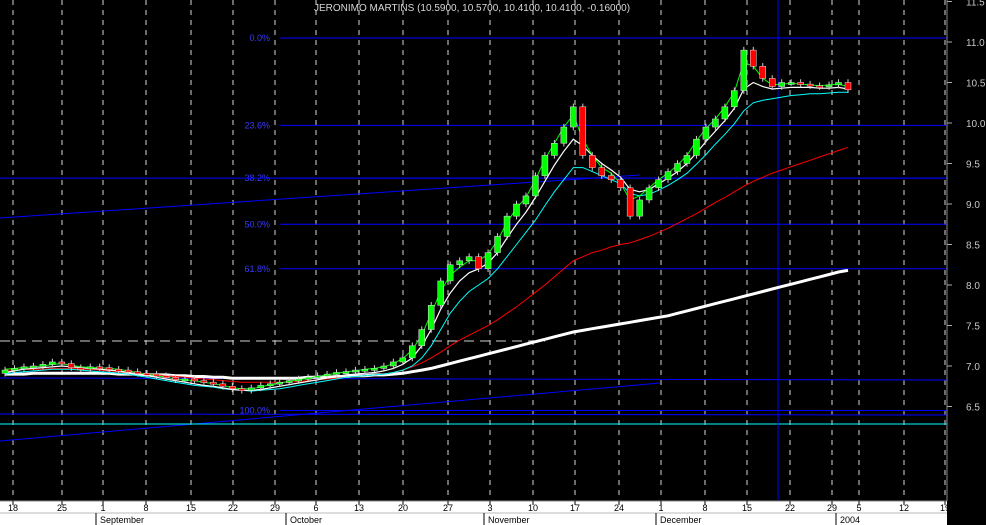  Describe the element at coordinates (448, 508) in the screenshot. I see `x-tick-label: 27` at that location.